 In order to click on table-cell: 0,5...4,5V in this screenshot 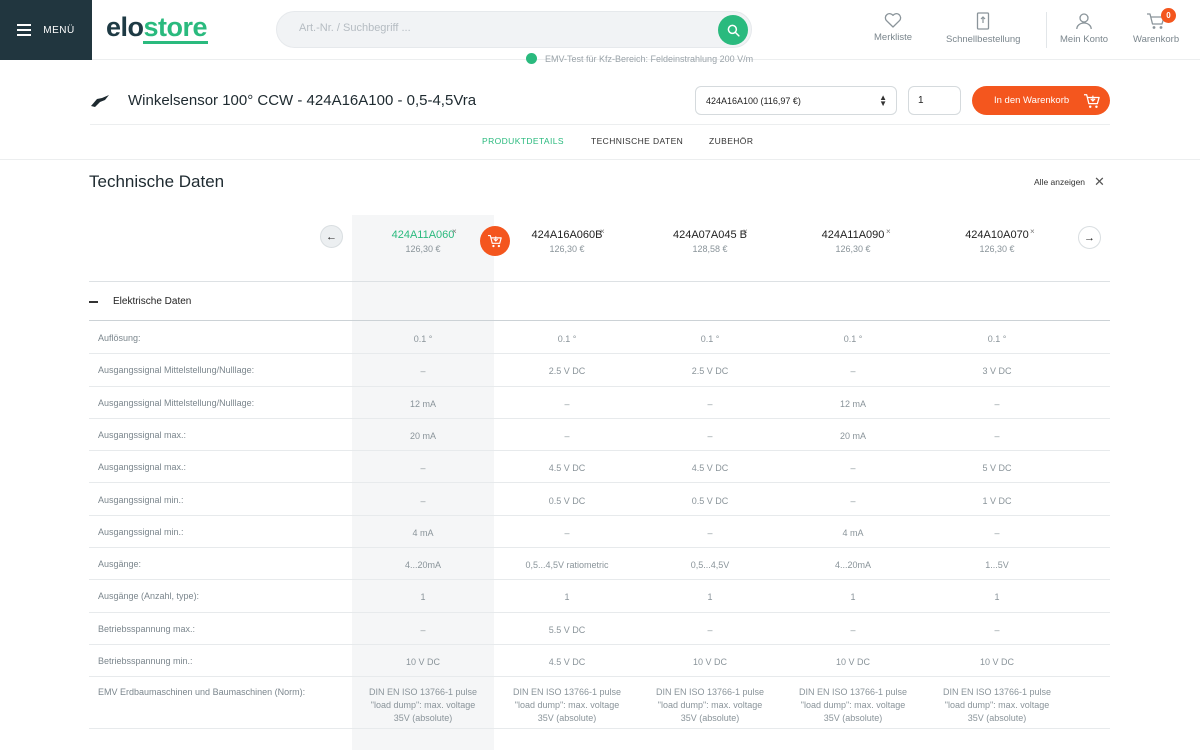, I will do `click(710, 565)`.